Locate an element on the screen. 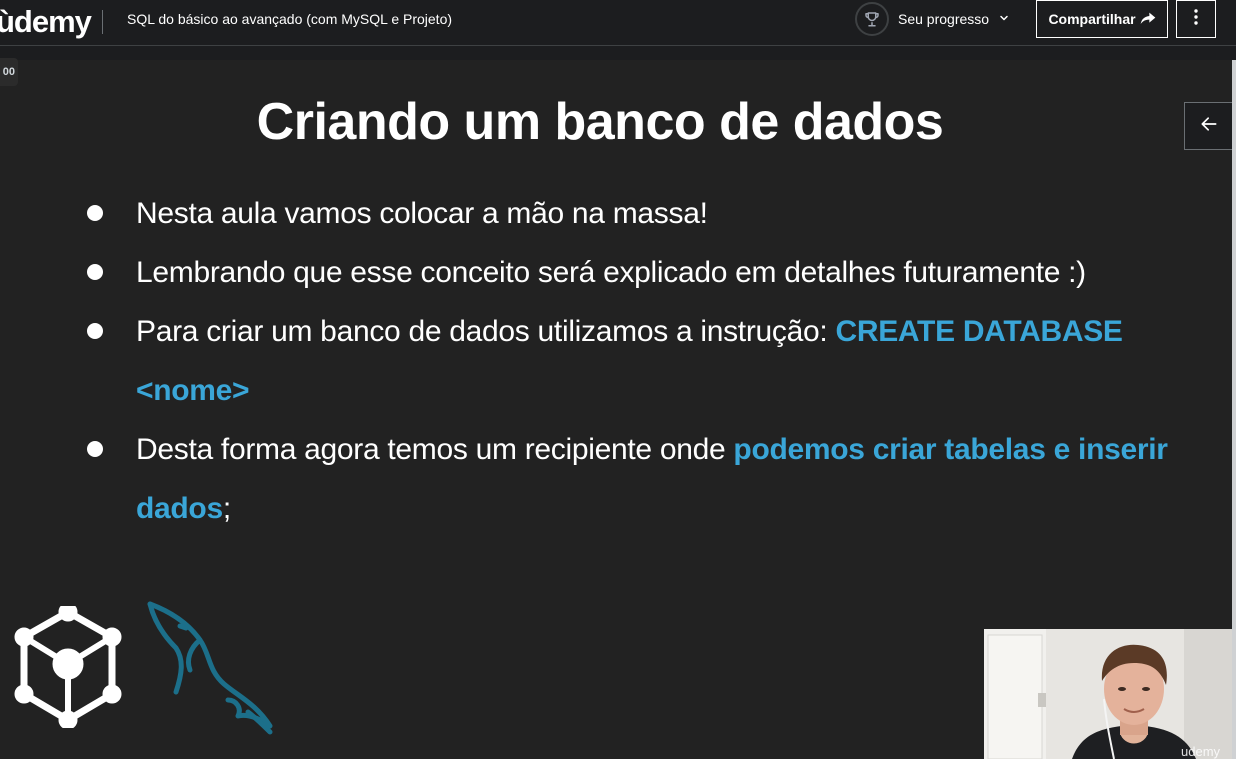 The image size is (1236, 759). webcam-overlay is located at coordinates (1108, 694).